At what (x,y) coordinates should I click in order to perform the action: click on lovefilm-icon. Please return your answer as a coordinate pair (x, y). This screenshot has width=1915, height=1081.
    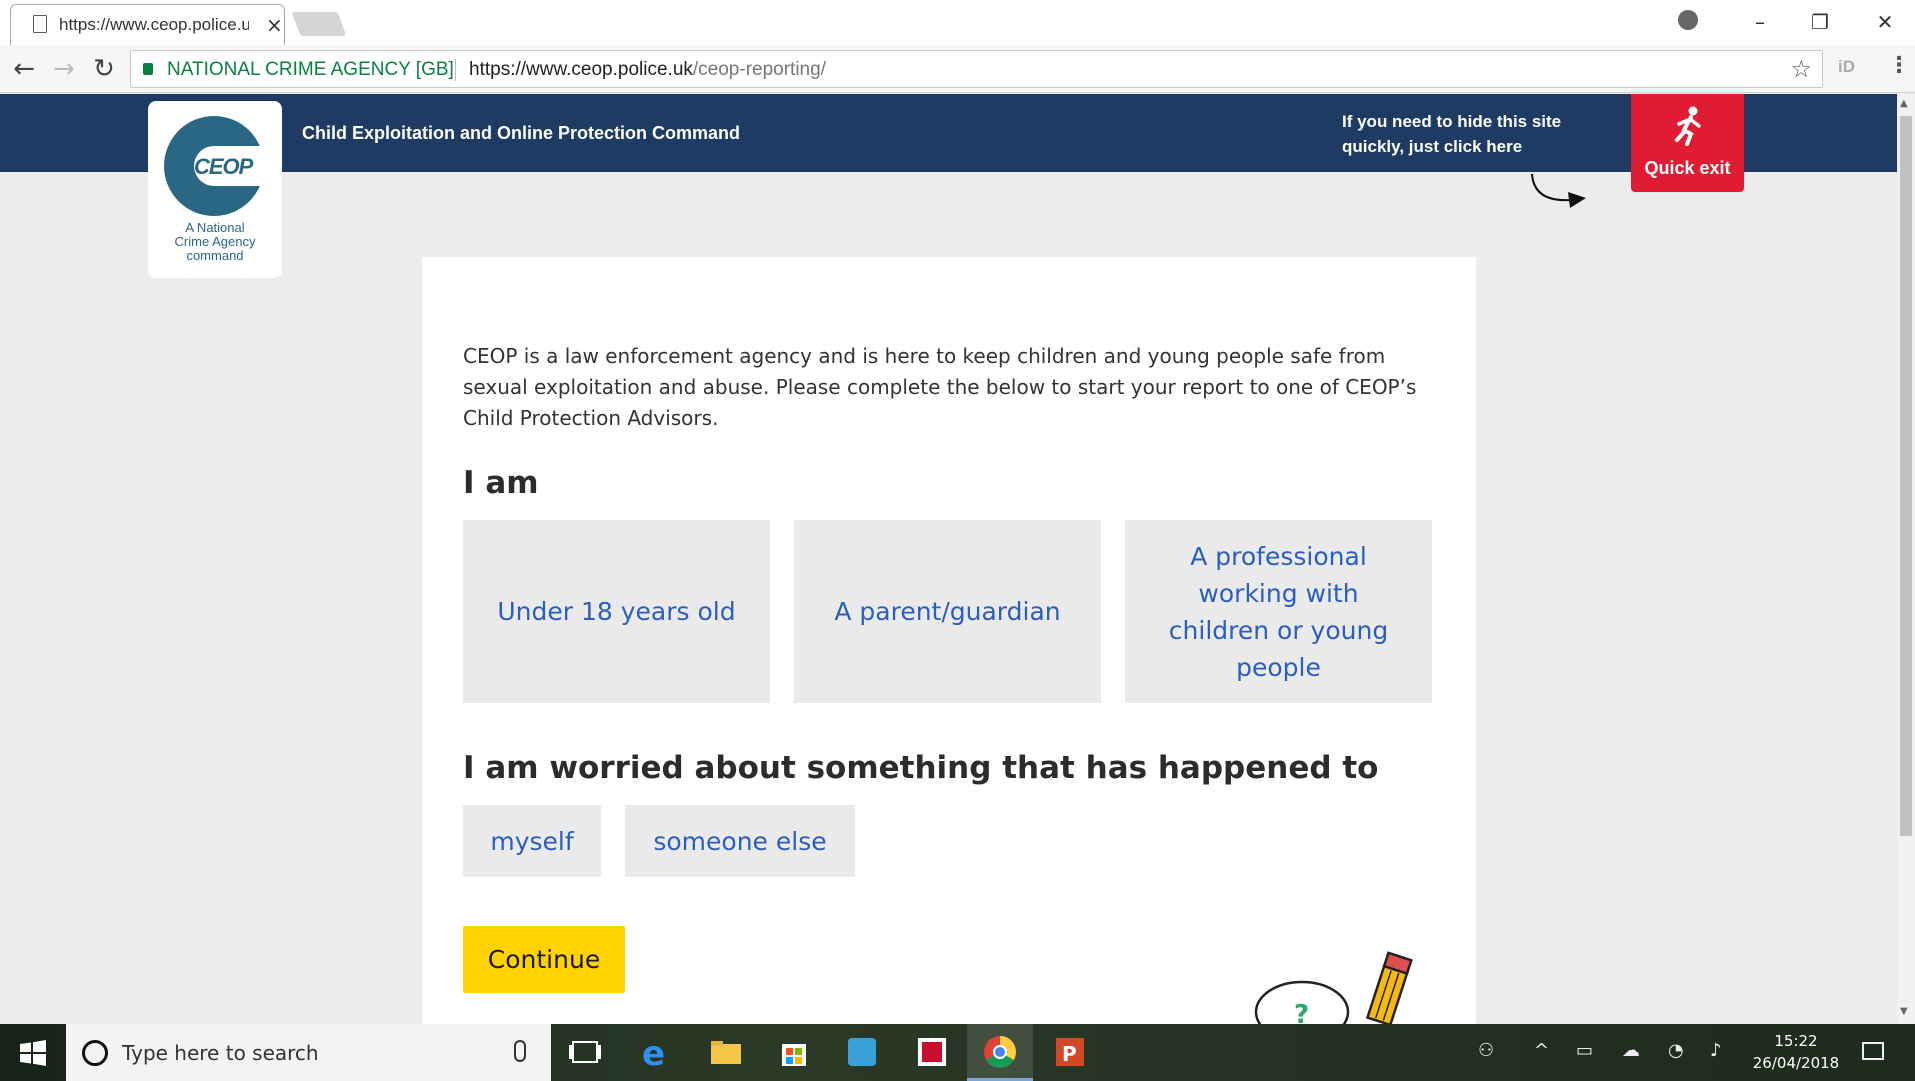
    Looking at the image, I should click on (932, 1052).